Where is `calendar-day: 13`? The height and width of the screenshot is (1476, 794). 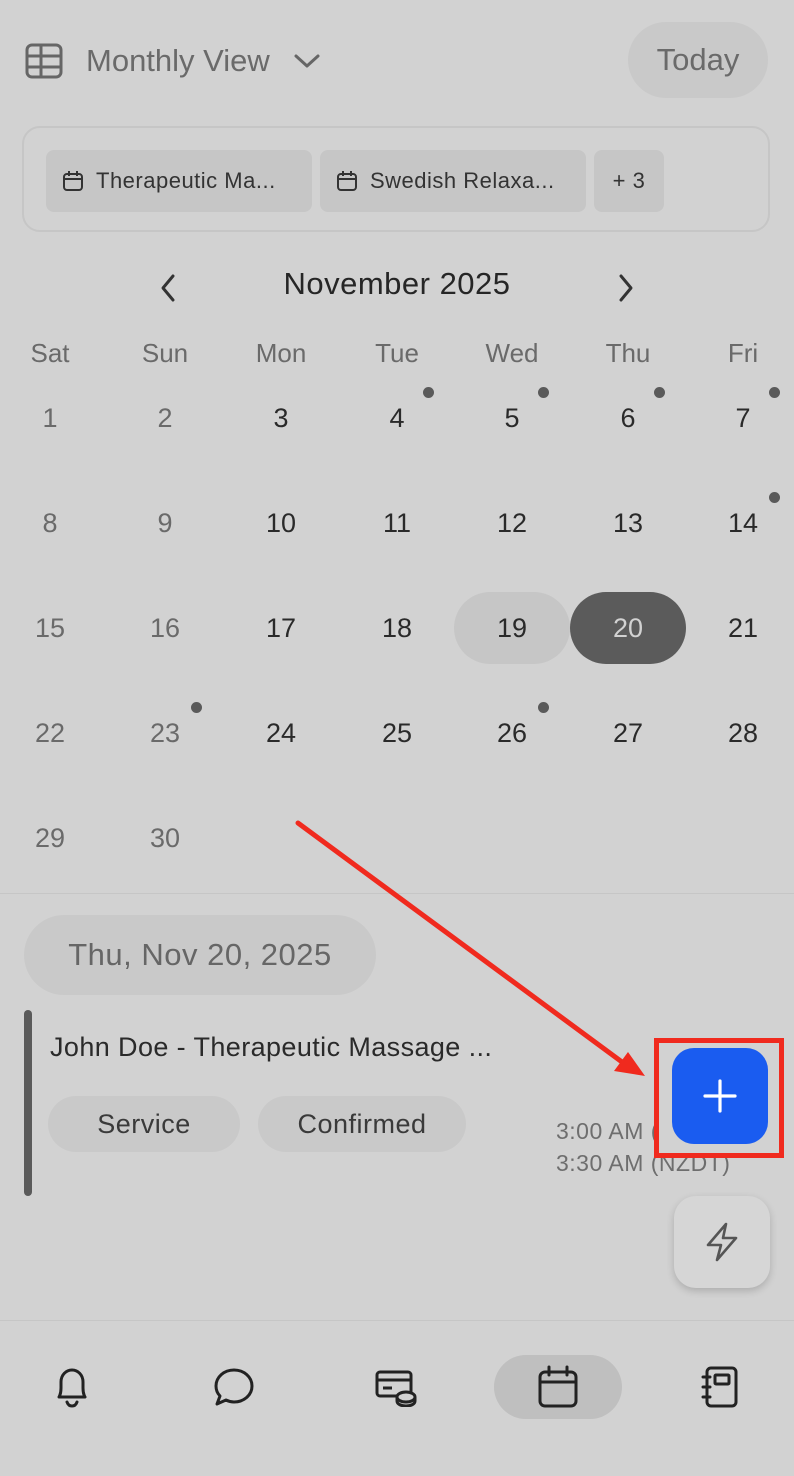 calendar-day: 13 is located at coordinates (628, 523).